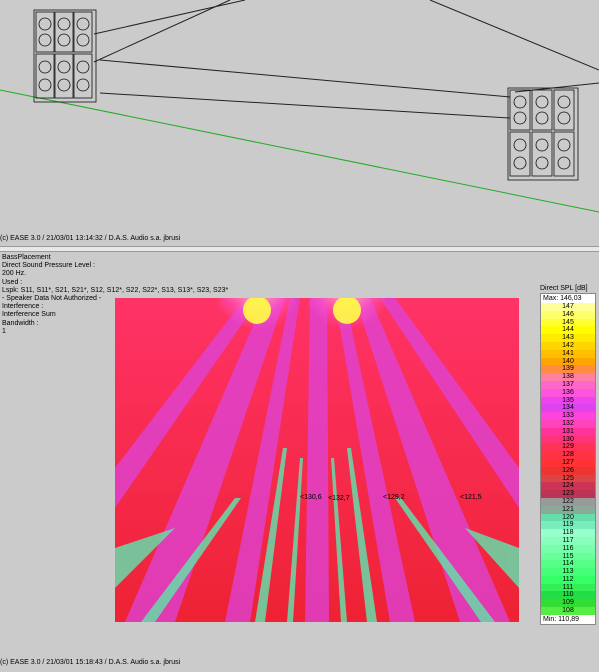  Describe the element at coordinates (568, 470) in the screenshot. I see `legend-level: 126` at that location.